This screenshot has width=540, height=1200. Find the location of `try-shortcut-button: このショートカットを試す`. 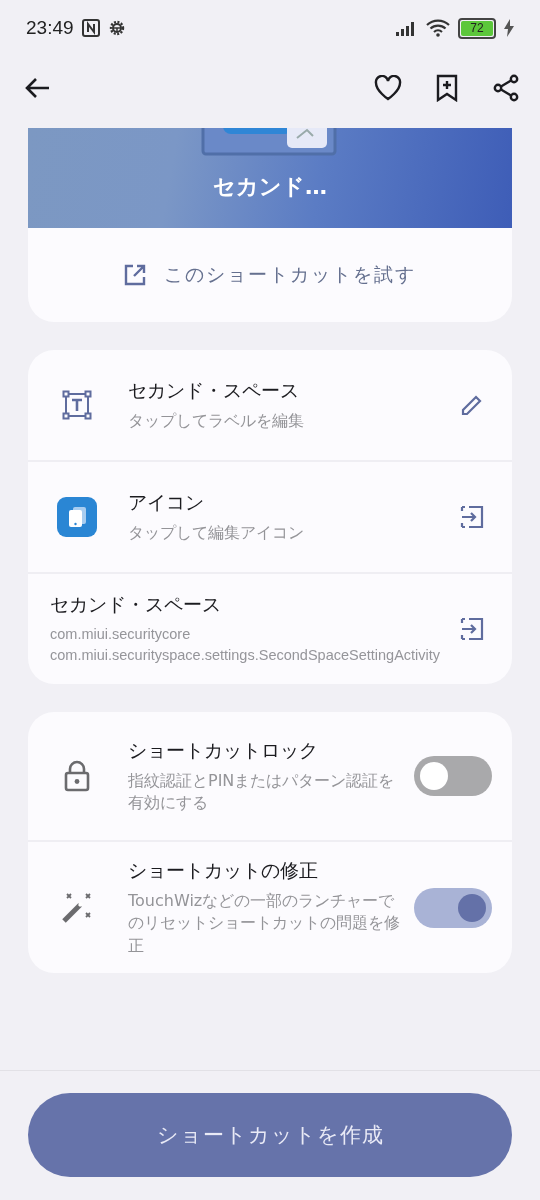

try-shortcut-button: このショートカットを試す is located at coordinates (270, 275).